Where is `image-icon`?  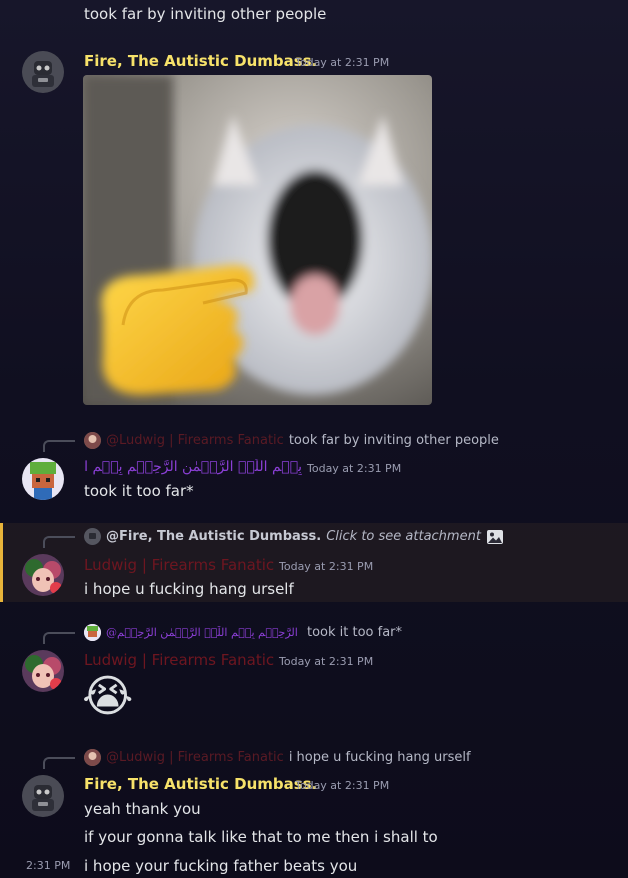
image-icon is located at coordinates (495, 537).